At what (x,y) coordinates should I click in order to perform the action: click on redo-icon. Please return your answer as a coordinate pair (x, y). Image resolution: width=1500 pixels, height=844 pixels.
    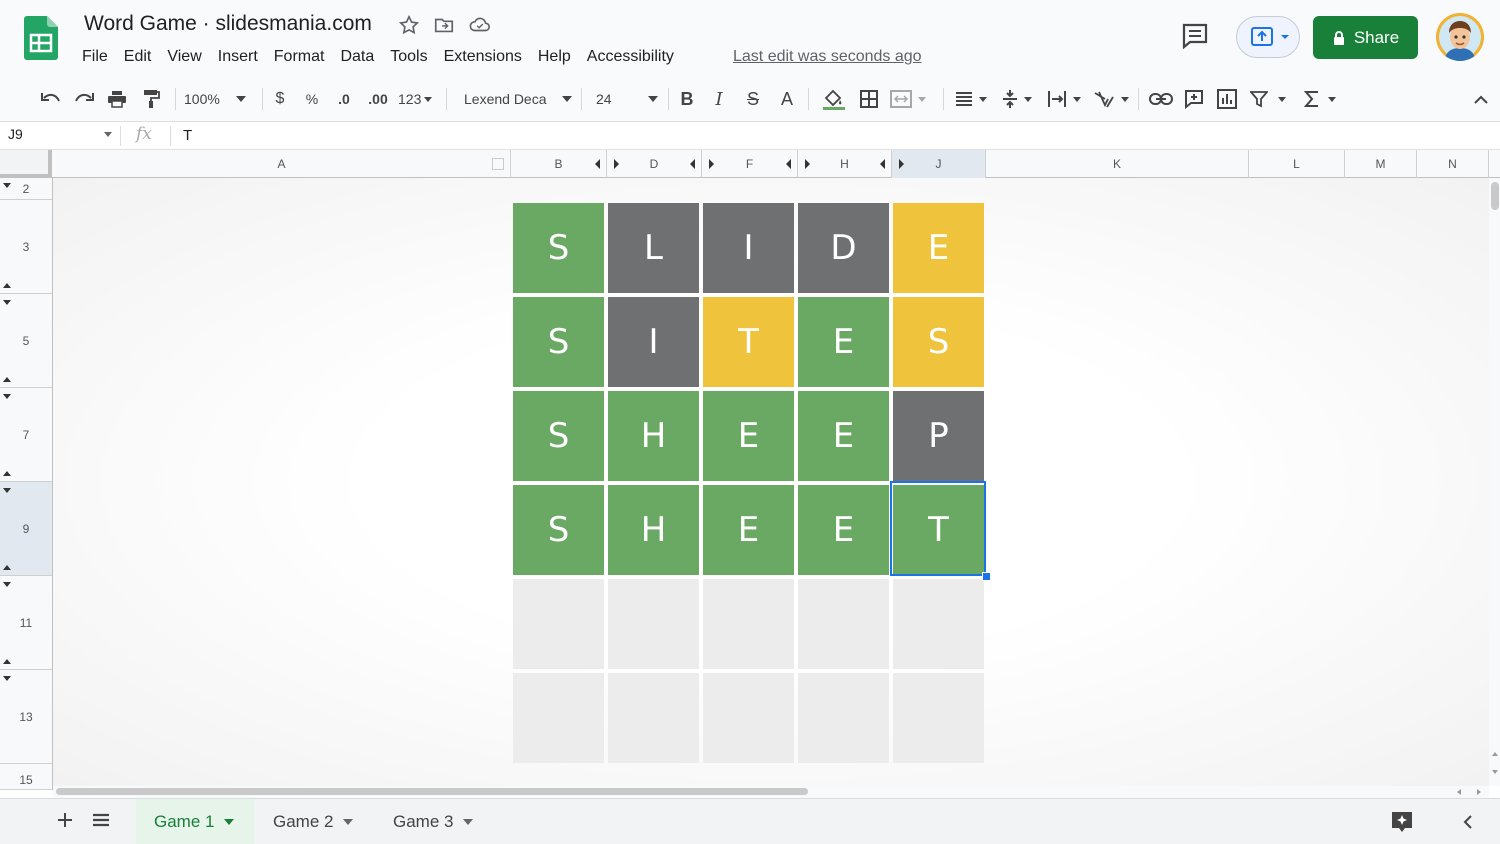
    Looking at the image, I should click on (84, 99).